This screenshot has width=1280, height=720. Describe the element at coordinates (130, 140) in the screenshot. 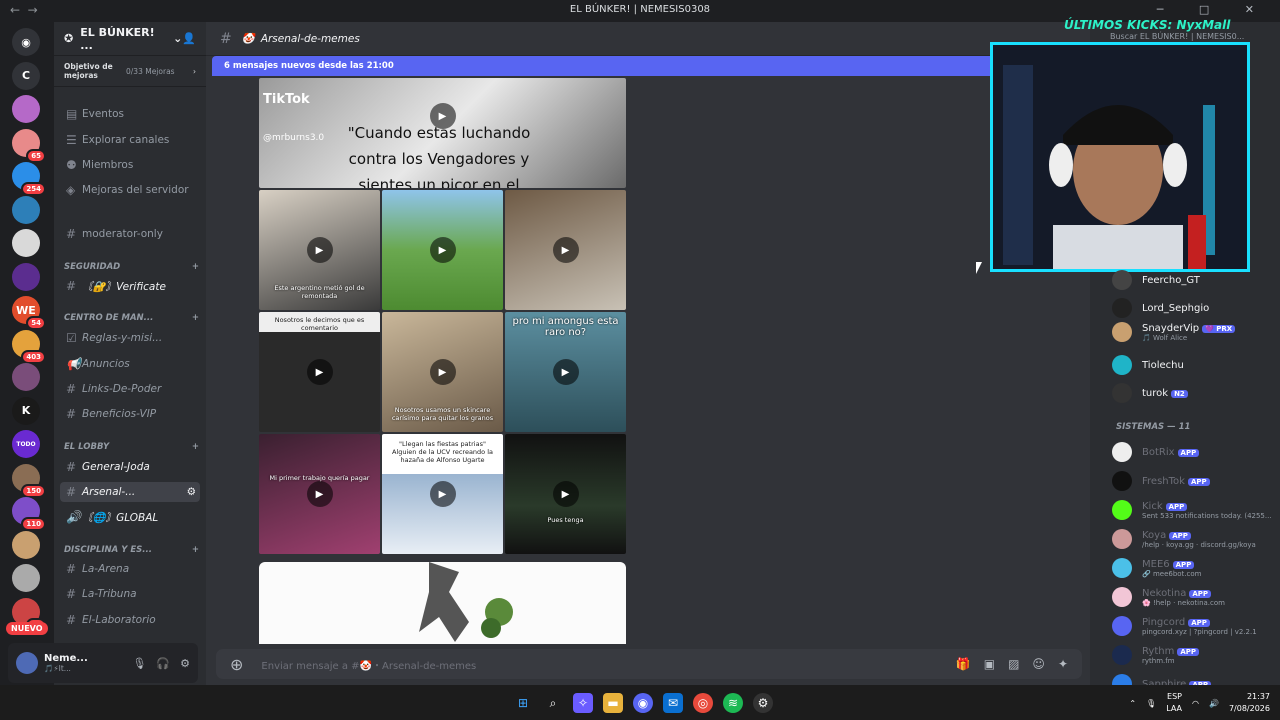

I see `nav-browse: ☰ Explorar canales` at that location.